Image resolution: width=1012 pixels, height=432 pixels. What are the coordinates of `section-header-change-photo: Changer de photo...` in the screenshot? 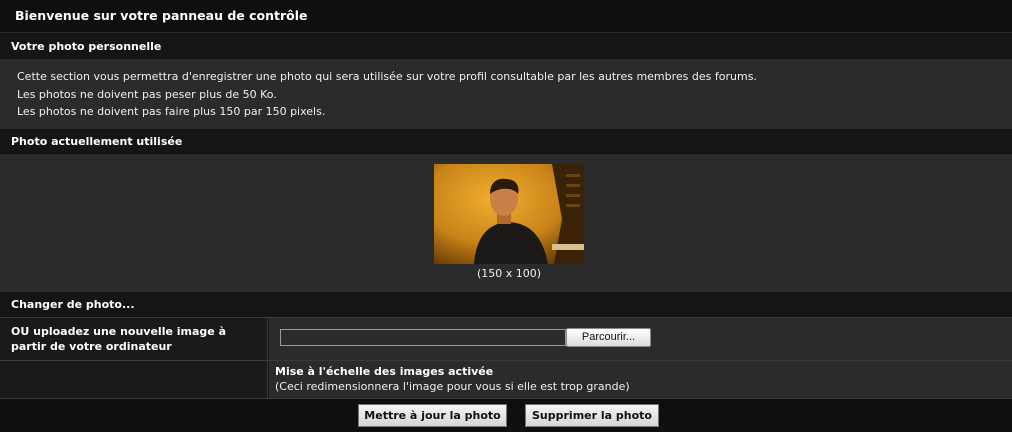 It's located at (506, 304).